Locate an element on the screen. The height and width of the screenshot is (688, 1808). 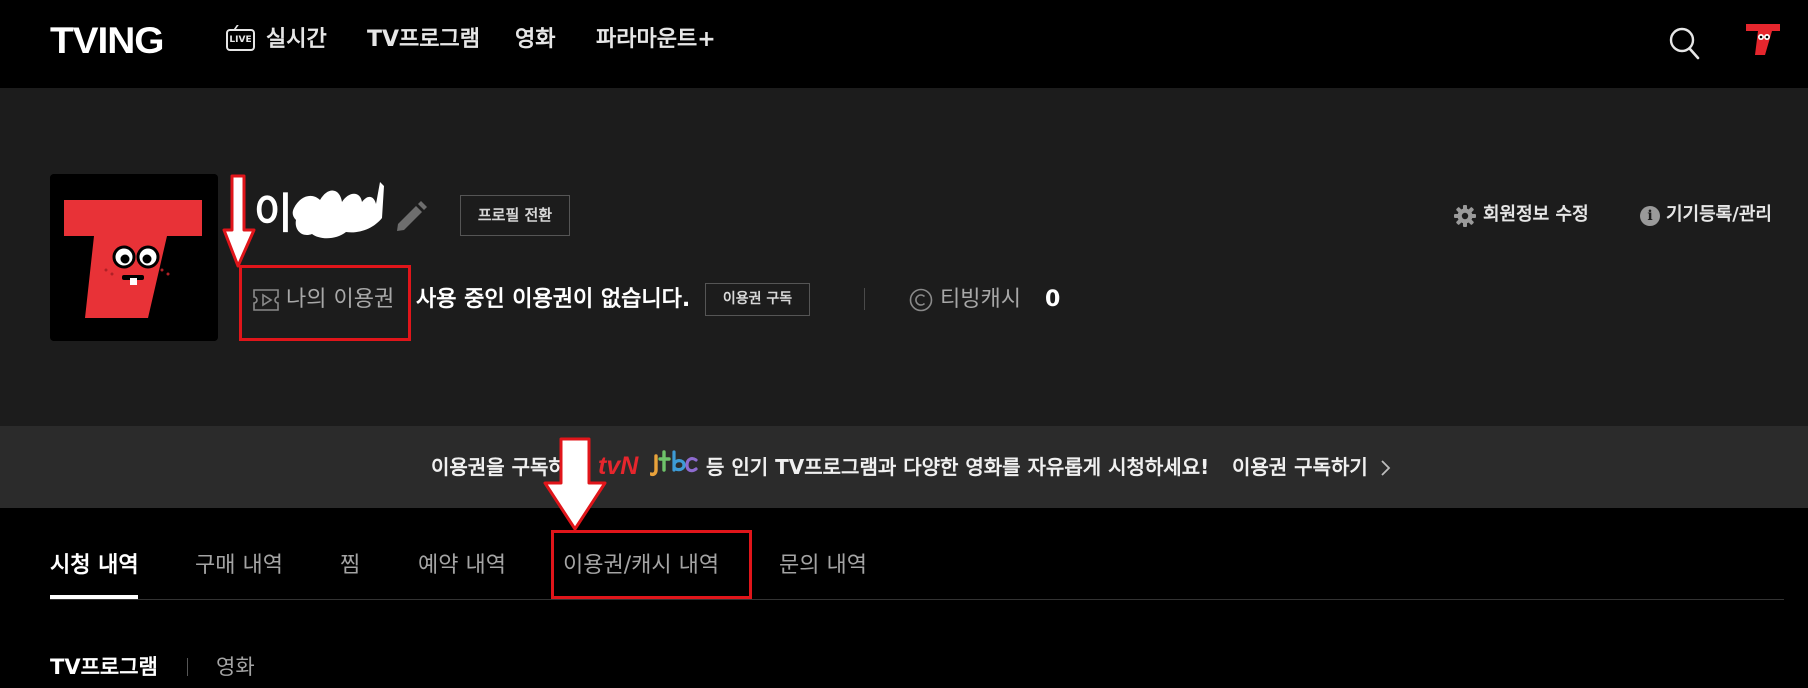
annotation-box-my-ticket is located at coordinates (325, 303).